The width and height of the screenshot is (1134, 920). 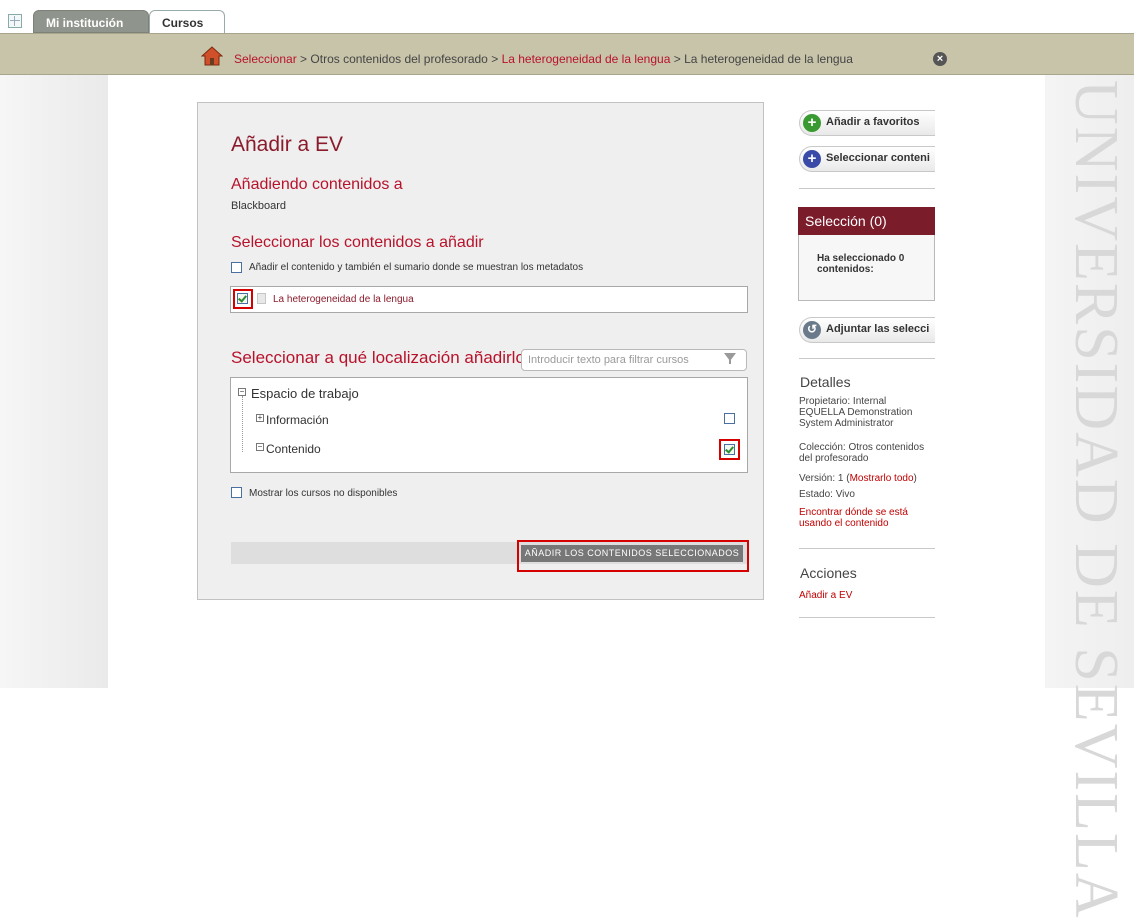 What do you see at coordinates (243, 424) in the screenshot?
I see `tree-line` at bounding box center [243, 424].